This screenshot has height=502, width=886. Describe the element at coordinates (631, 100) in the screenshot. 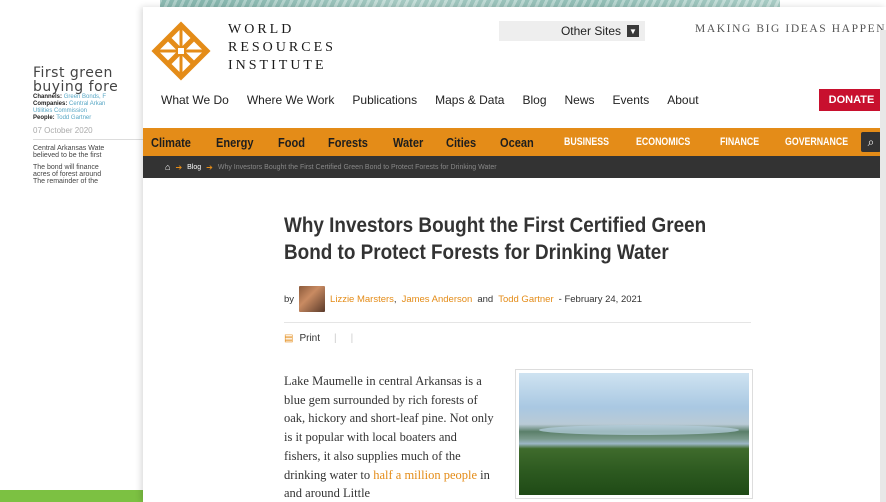

I see `nav-item-events: Events` at that location.